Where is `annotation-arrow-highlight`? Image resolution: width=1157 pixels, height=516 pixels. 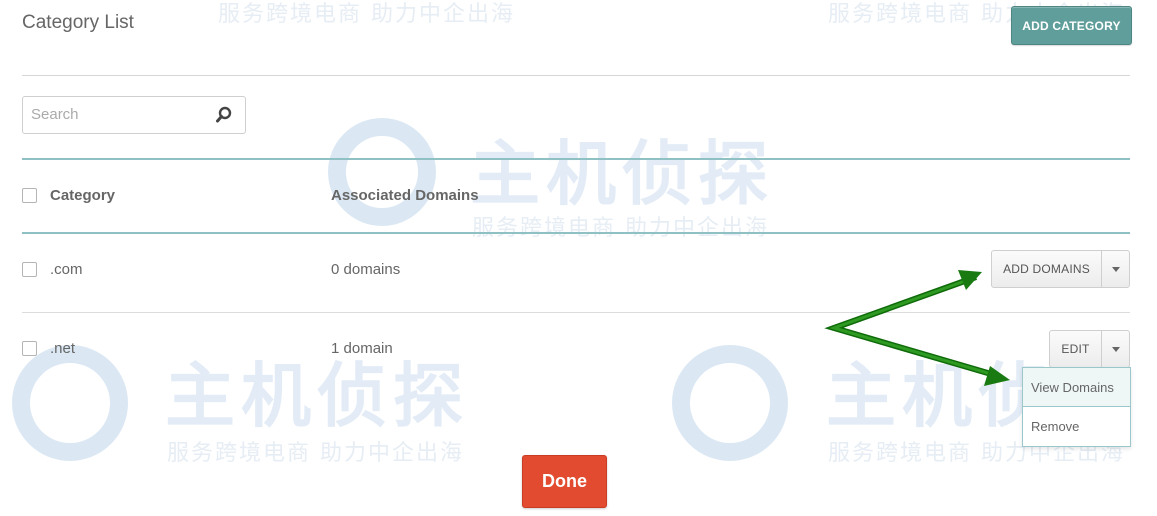
annotation-arrow-highlight is located at coordinates (914, 326).